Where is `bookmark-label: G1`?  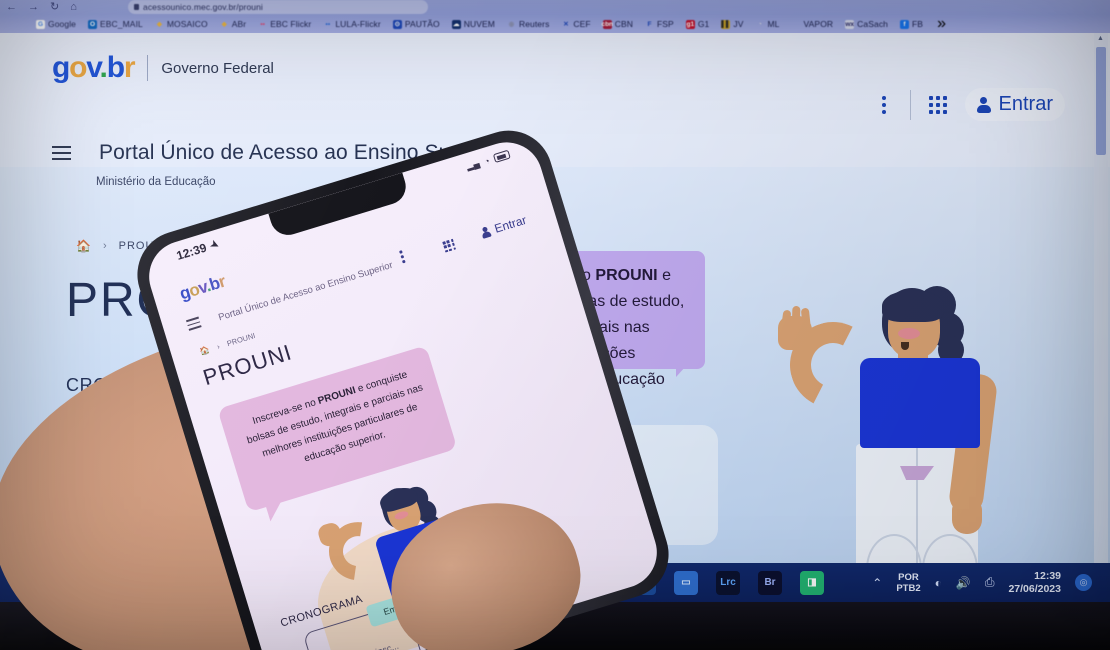
bookmark-label: G1 is located at coordinates (703, 24).